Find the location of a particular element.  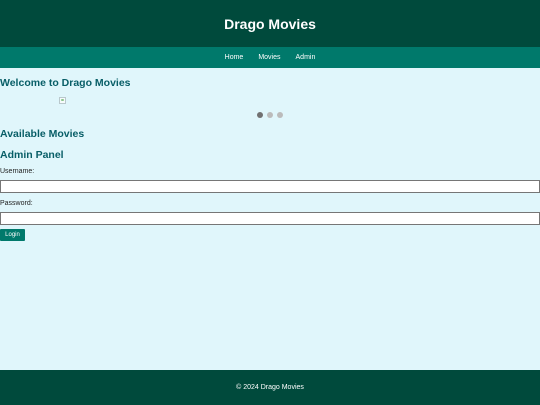

username-input is located at coordinates (270, 186).